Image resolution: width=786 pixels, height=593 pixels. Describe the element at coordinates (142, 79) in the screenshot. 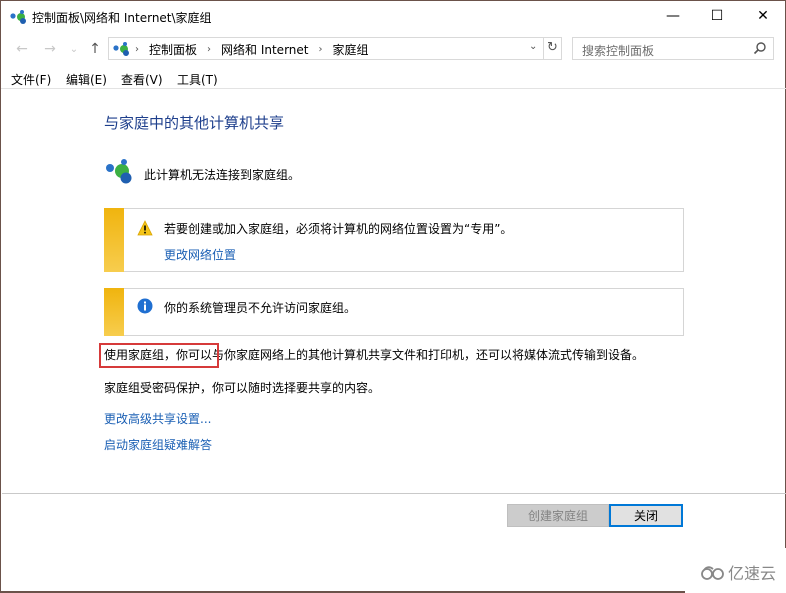

I see `menu-view: 查看(V)` at that location.